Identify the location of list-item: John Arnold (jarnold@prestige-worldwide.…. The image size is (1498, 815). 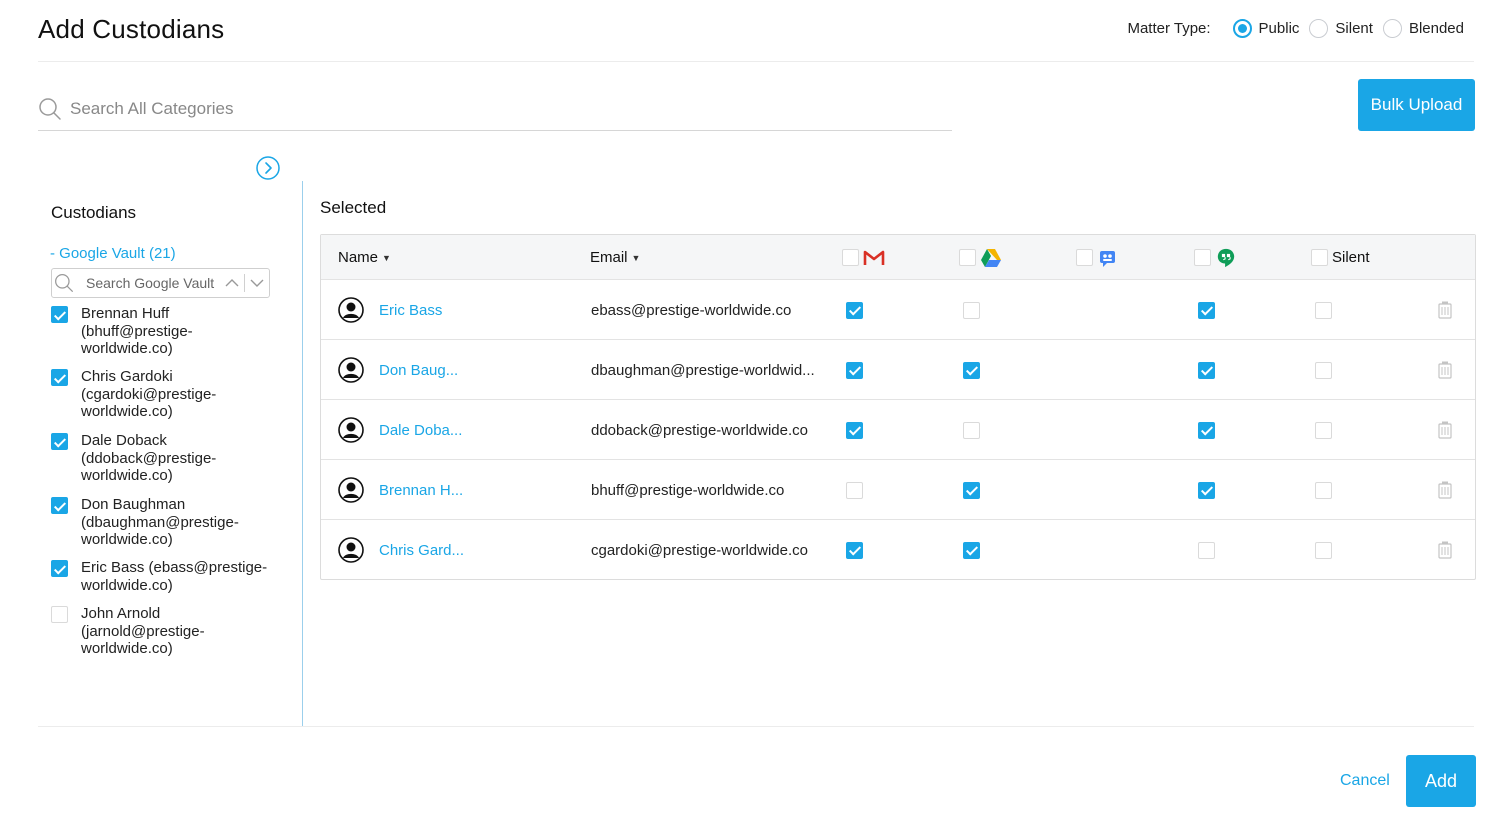
(163, 636).